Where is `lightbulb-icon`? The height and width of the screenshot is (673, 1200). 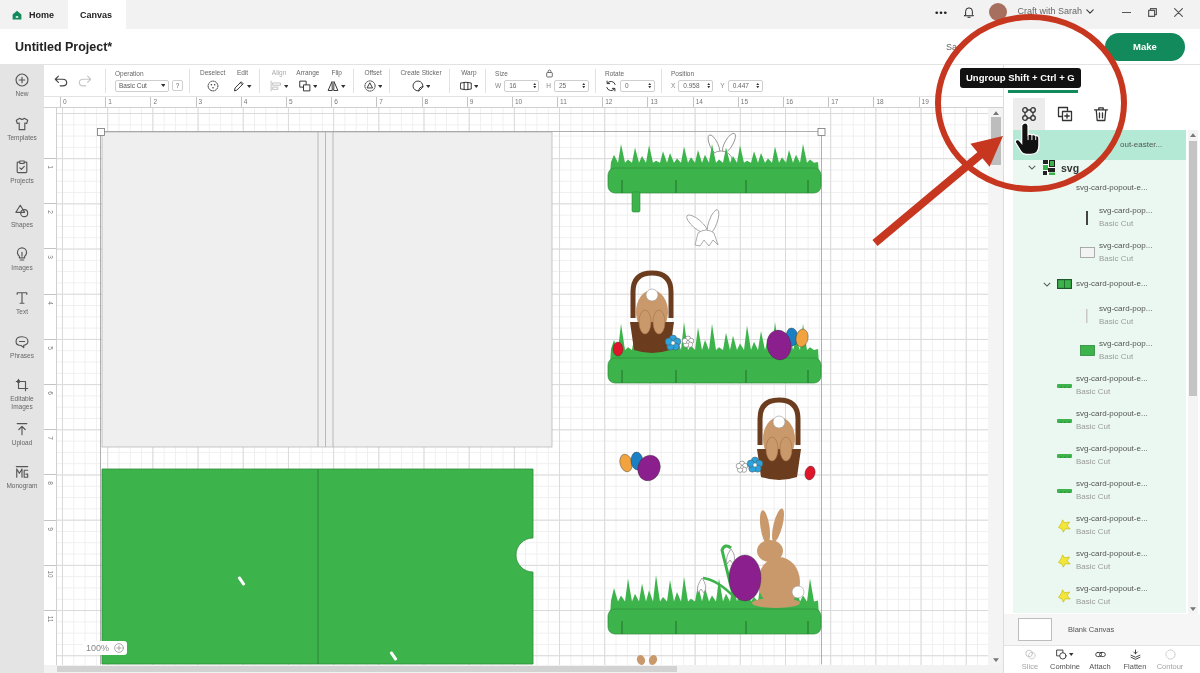 lightbulb-icon is located at coordinates (22, 254).